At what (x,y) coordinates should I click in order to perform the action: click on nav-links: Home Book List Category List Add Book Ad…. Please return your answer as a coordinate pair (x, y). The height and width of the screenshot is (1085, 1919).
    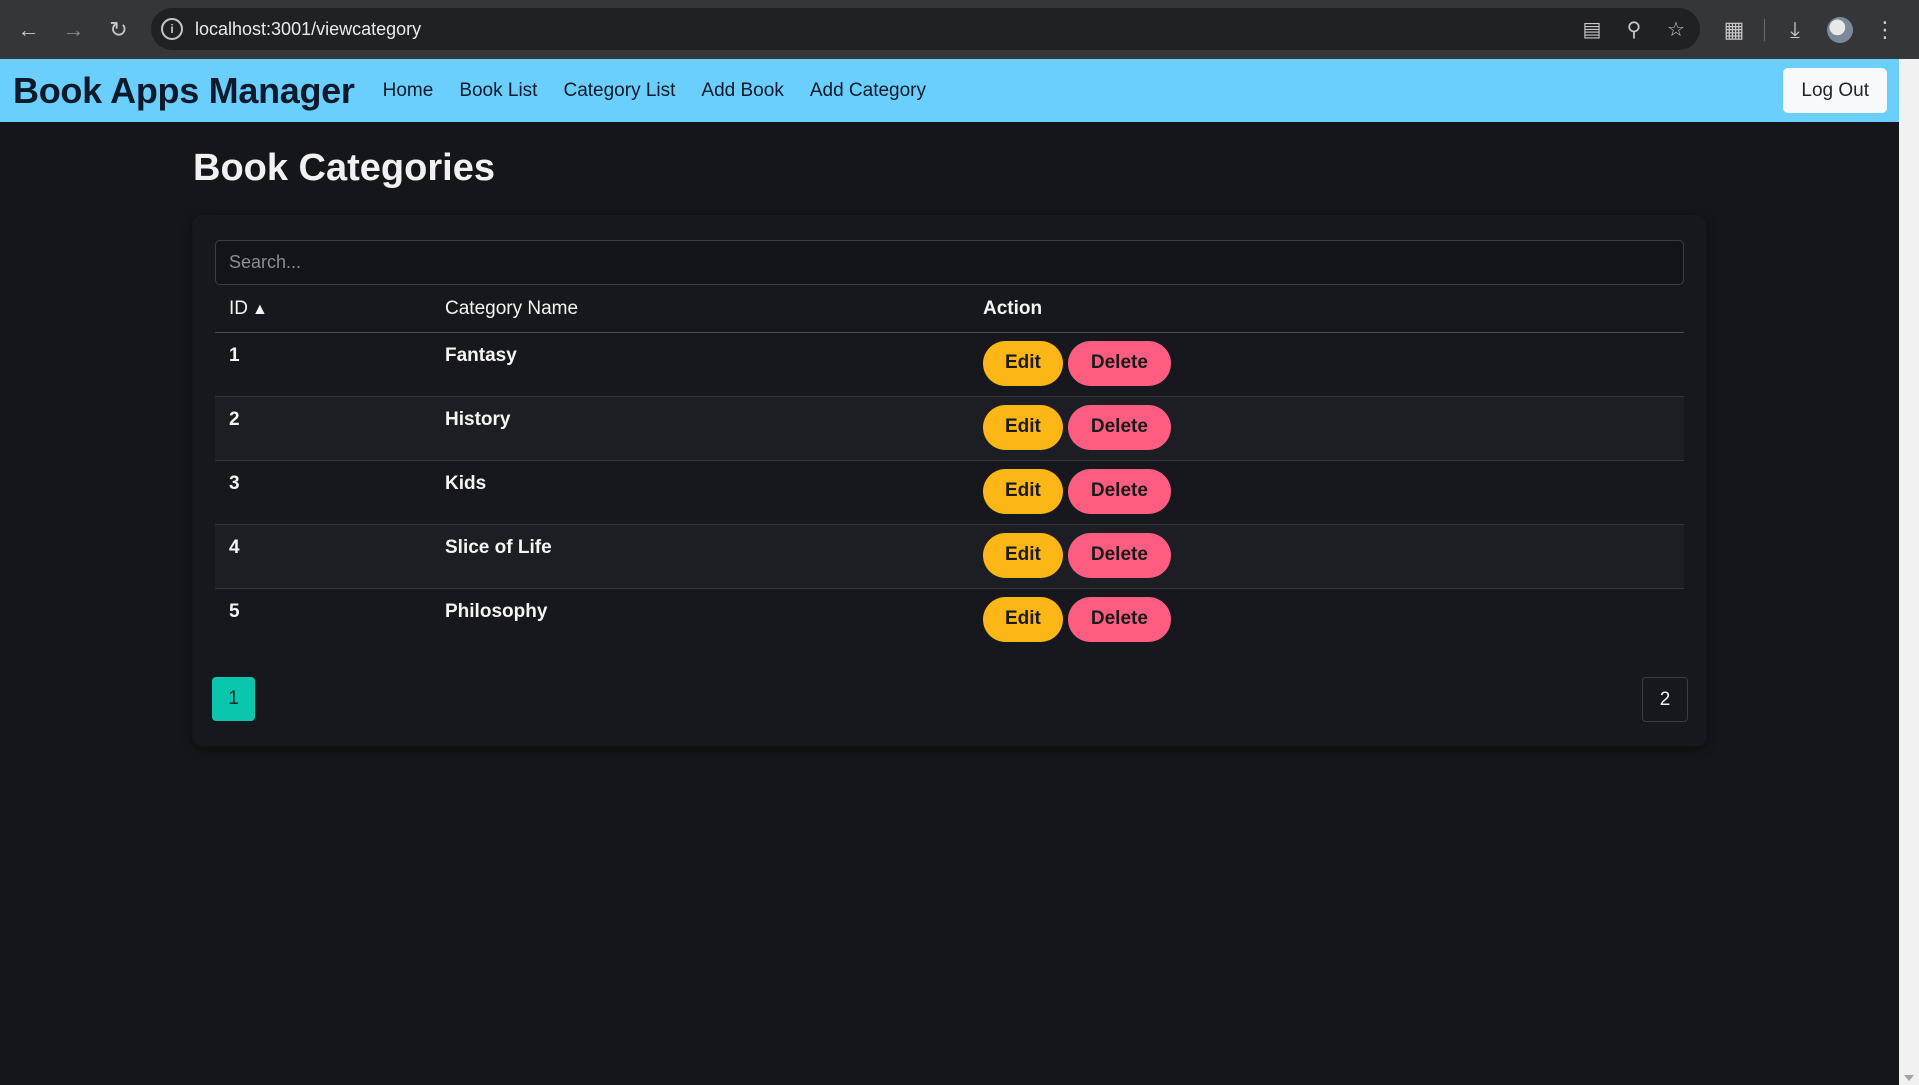
    Looking at the image, I should click on (654, 91).